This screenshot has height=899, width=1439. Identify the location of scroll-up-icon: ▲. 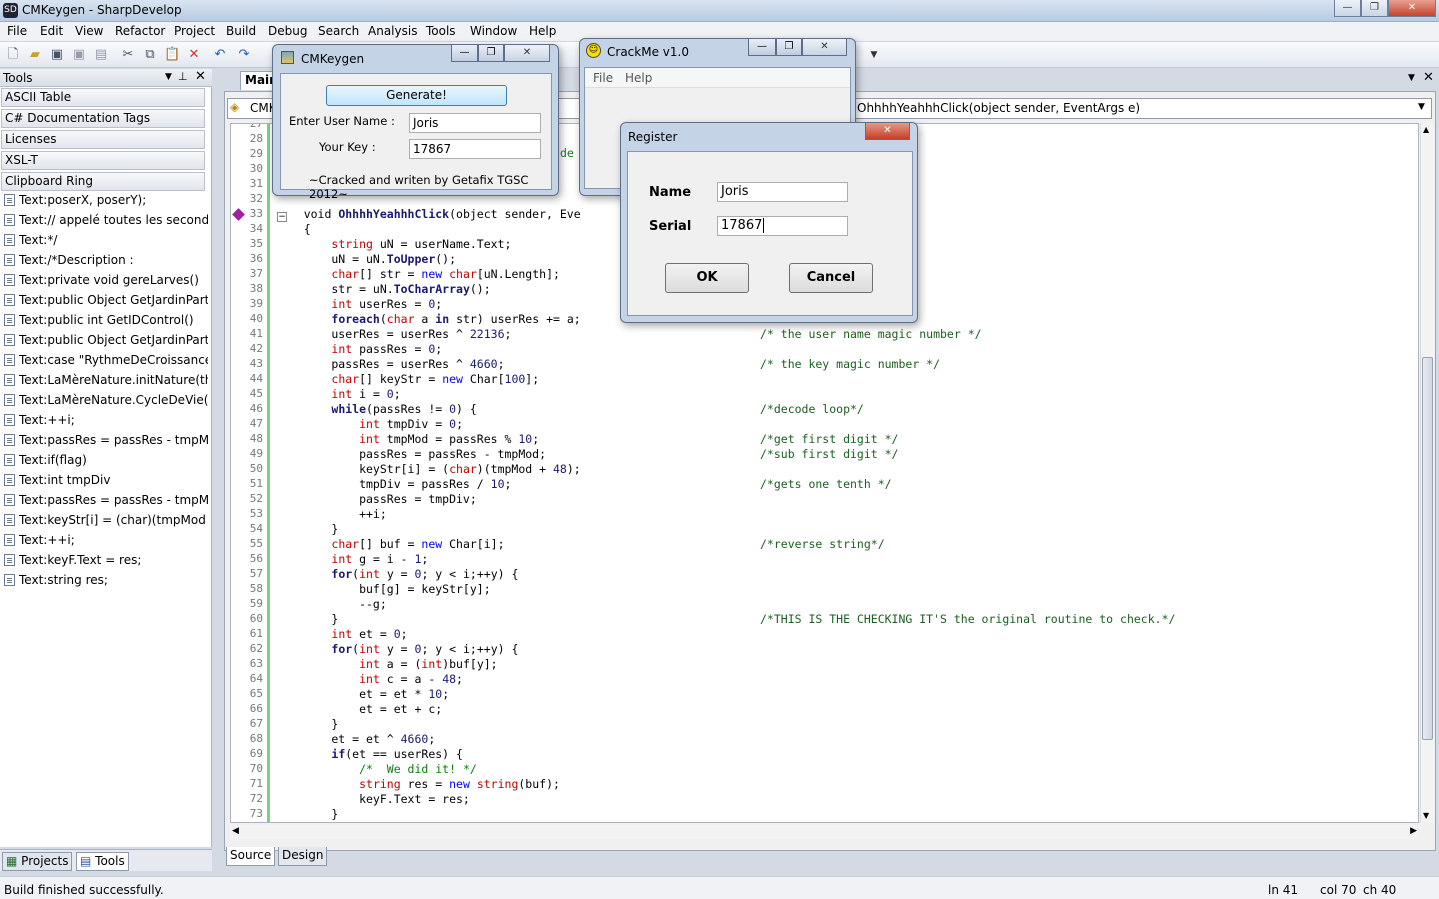
(1426, 129).